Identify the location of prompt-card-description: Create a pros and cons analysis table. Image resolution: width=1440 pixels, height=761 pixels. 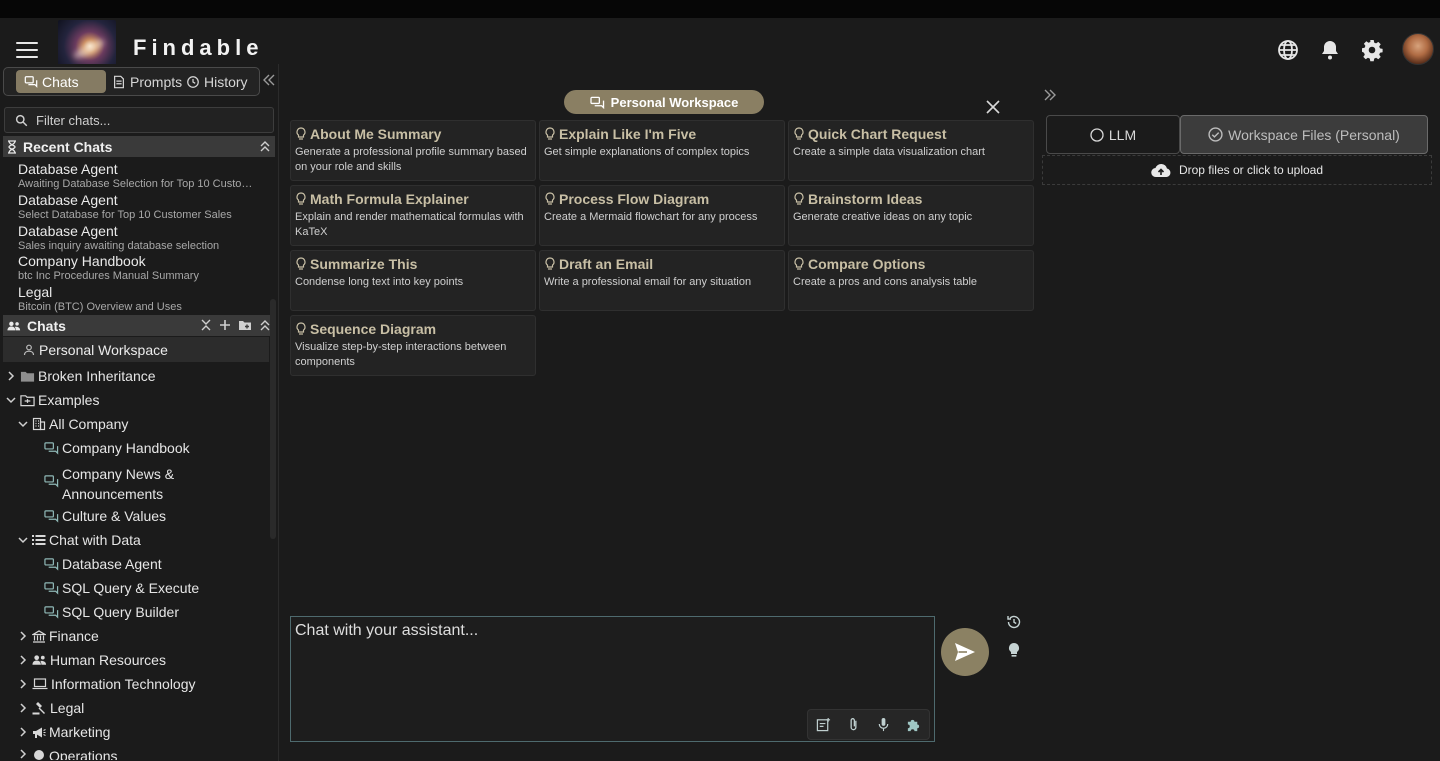
(885, 282).